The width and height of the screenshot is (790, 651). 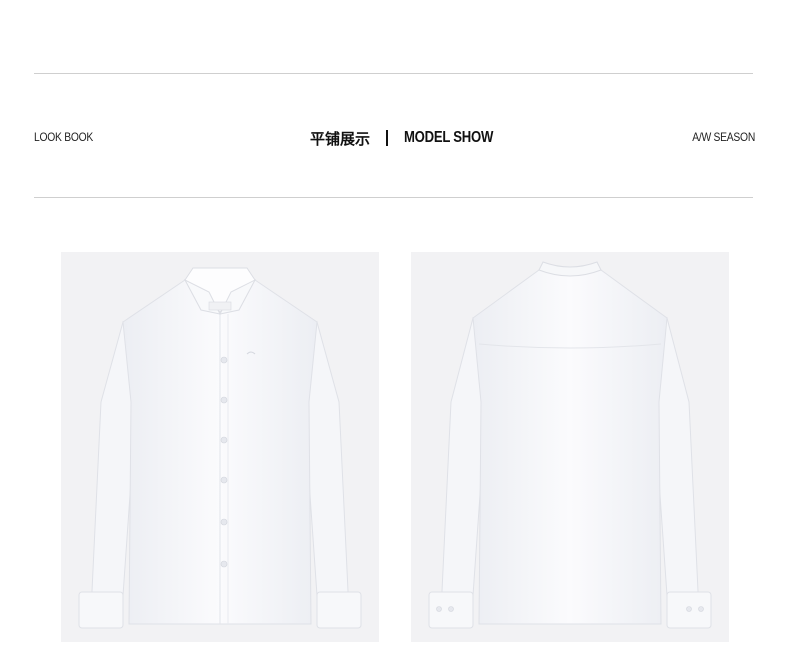 I want to click on title-separator, so click(x=387, y=138).